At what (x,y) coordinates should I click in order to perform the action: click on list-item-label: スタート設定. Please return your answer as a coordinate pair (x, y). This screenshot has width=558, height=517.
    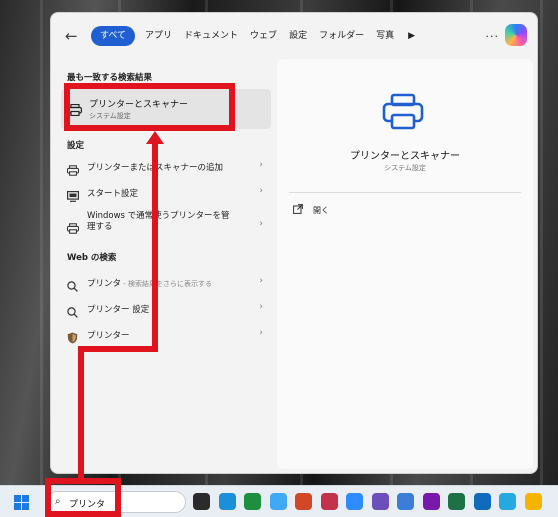
    Looking at the image, I should click on (113, 194).